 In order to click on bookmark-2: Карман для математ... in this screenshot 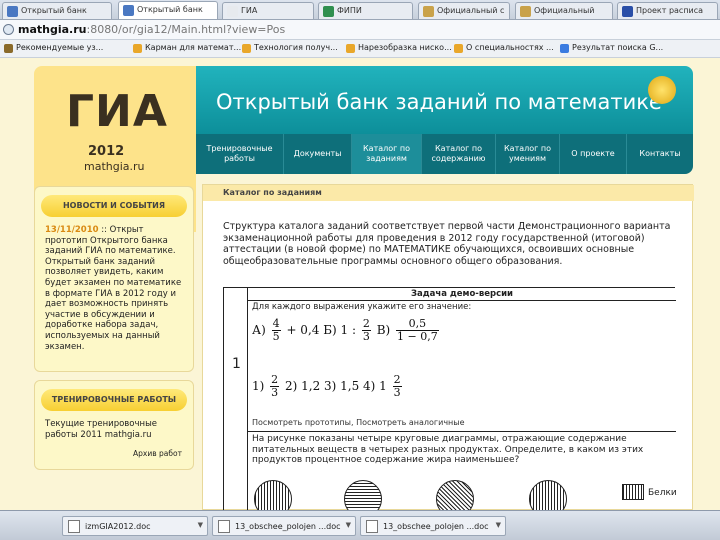, I will do `click(187, 48)`.